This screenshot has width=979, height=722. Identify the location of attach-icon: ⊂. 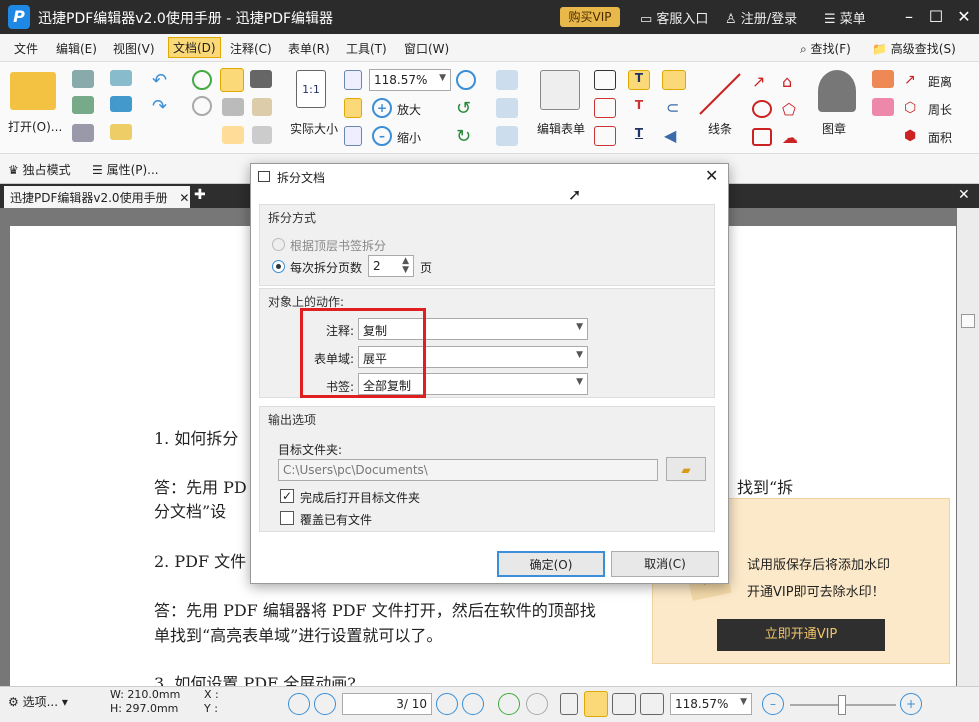
(674, 109).